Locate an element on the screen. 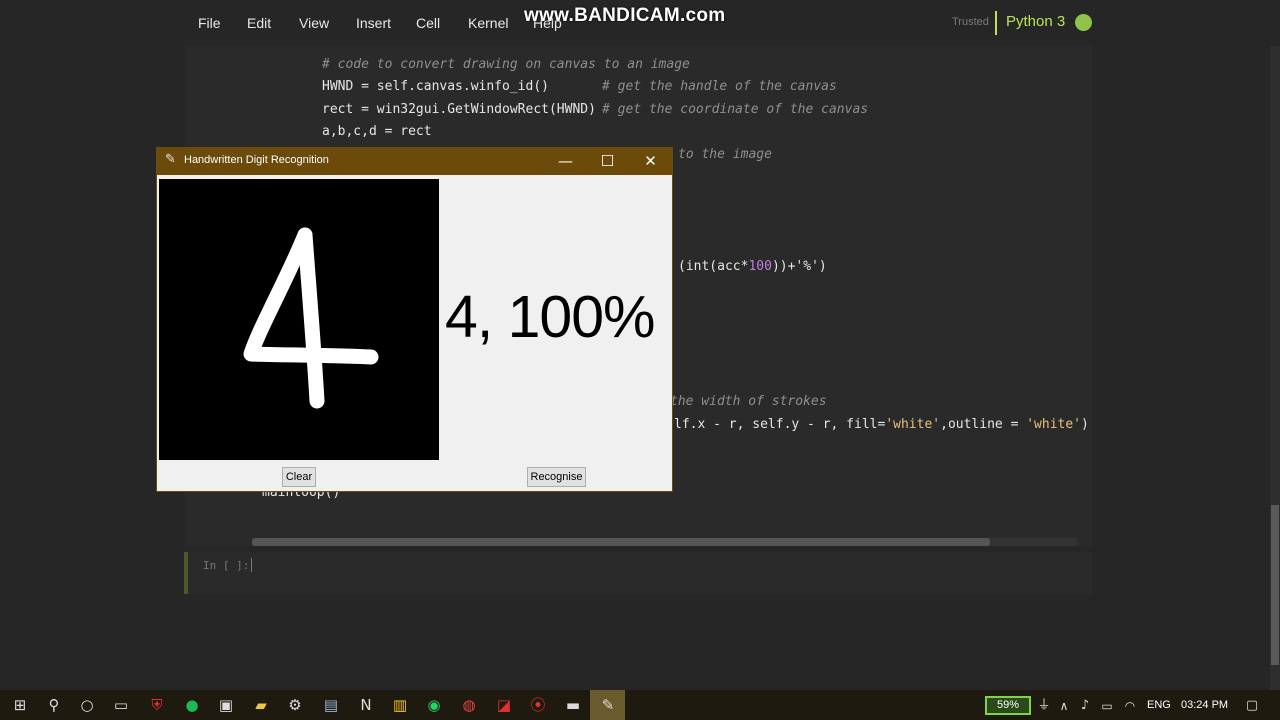  prediction-result: 4, 100% is located at coordinates (550, 317).